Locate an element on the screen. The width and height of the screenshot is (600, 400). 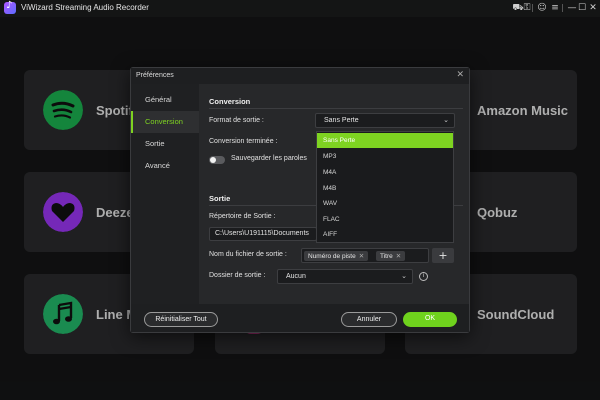
ok-button: OK is located at coordinates (430, 319).